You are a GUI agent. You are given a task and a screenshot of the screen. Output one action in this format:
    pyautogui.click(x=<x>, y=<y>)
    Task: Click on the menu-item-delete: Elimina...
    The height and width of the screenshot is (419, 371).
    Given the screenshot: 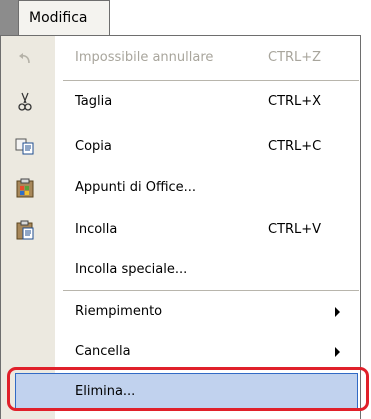 What is the action you would take?
    pyautogui.click(x=186, y=391)
    